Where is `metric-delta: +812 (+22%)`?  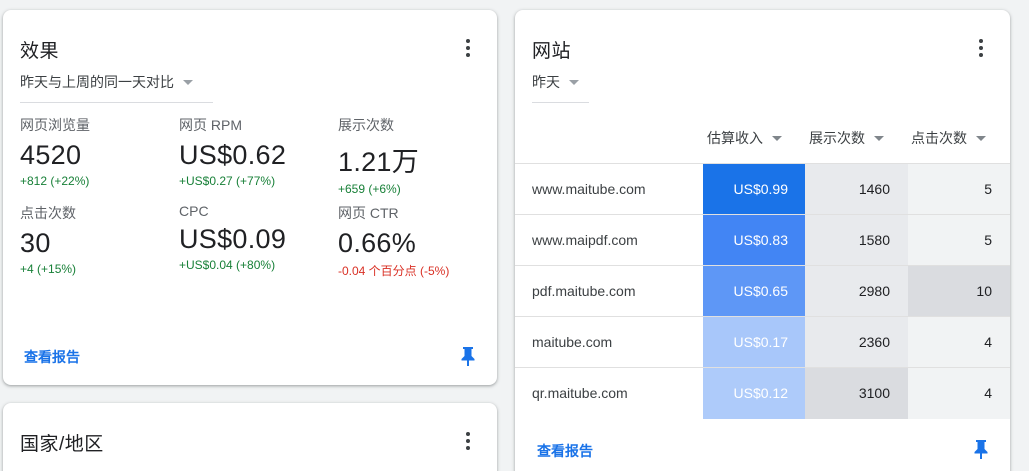 metric-delta: +812 (+22%) is located at coordinates (55, 181).